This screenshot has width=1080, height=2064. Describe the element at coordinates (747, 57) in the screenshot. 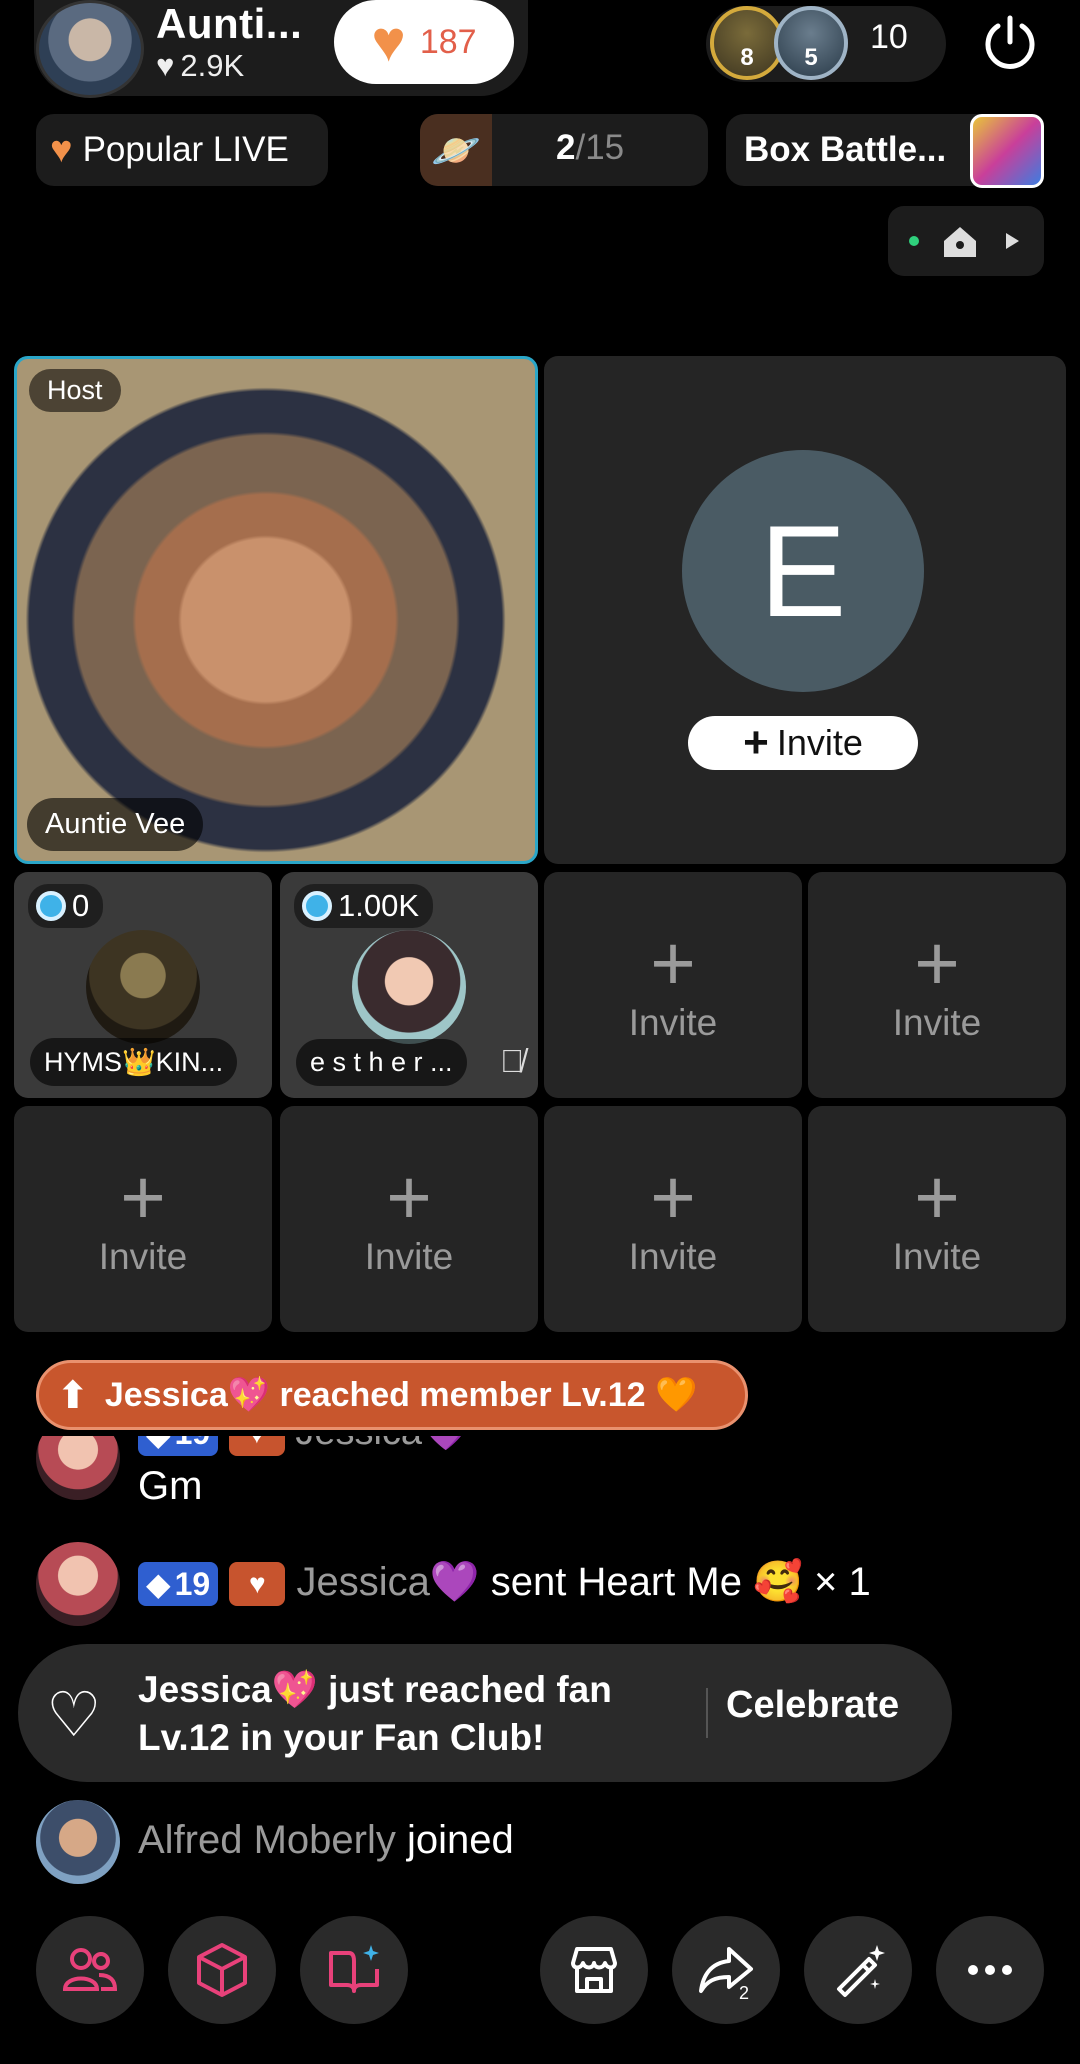

I see `viewer-rank: 8` at that location.